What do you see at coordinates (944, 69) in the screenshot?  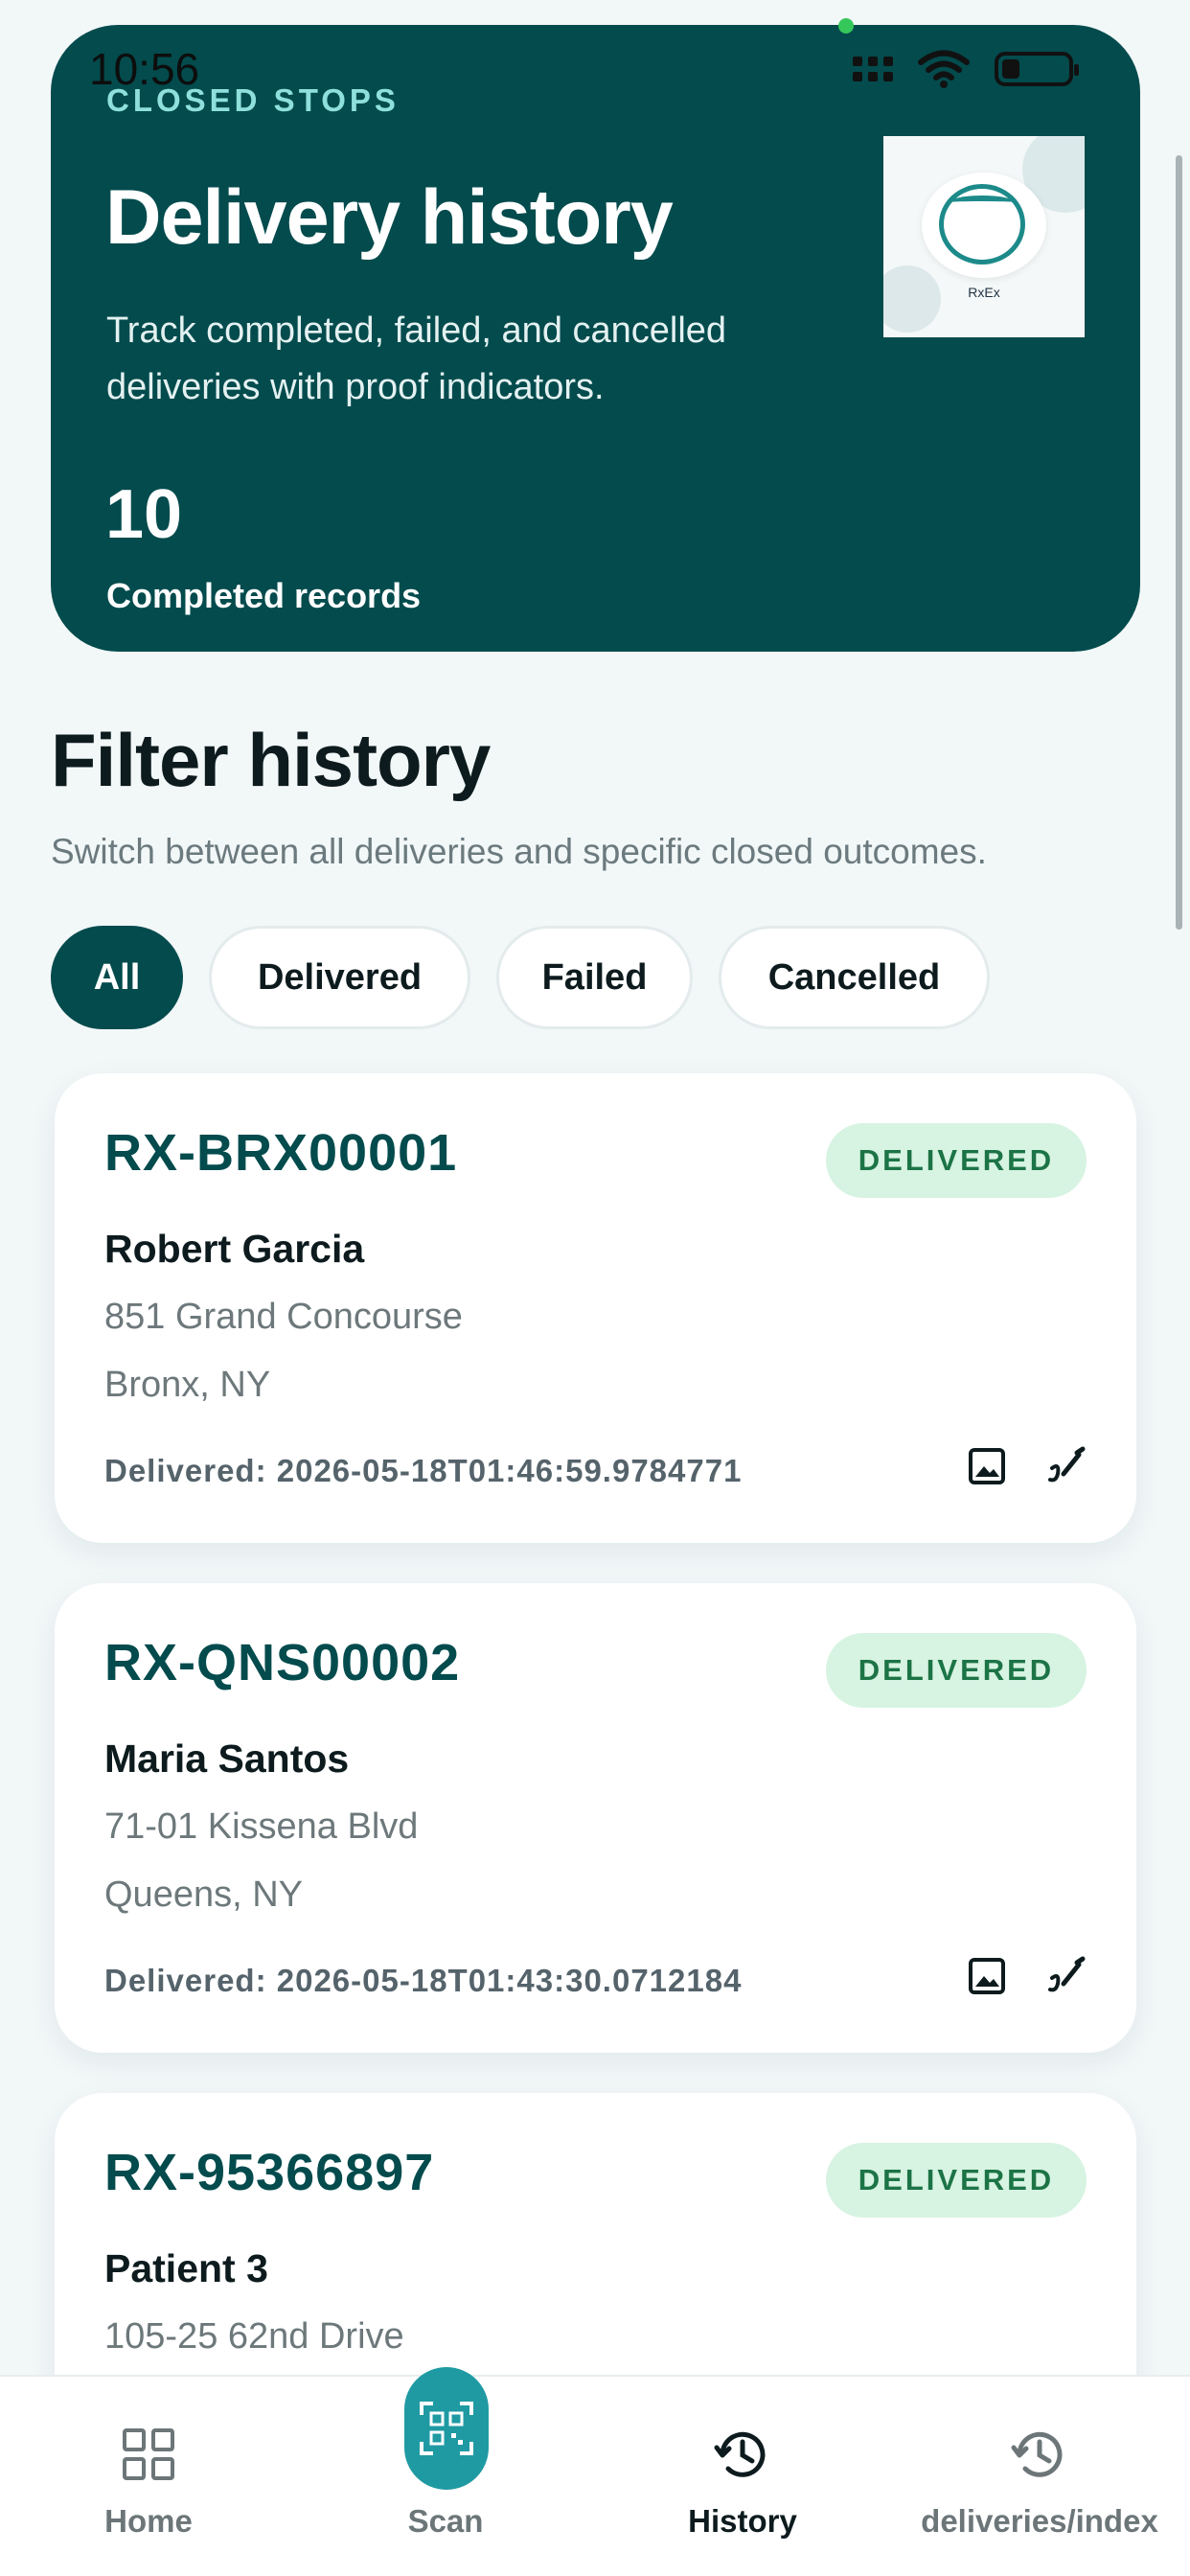 I see `wifi-icon` at bounding box center [944, 69].